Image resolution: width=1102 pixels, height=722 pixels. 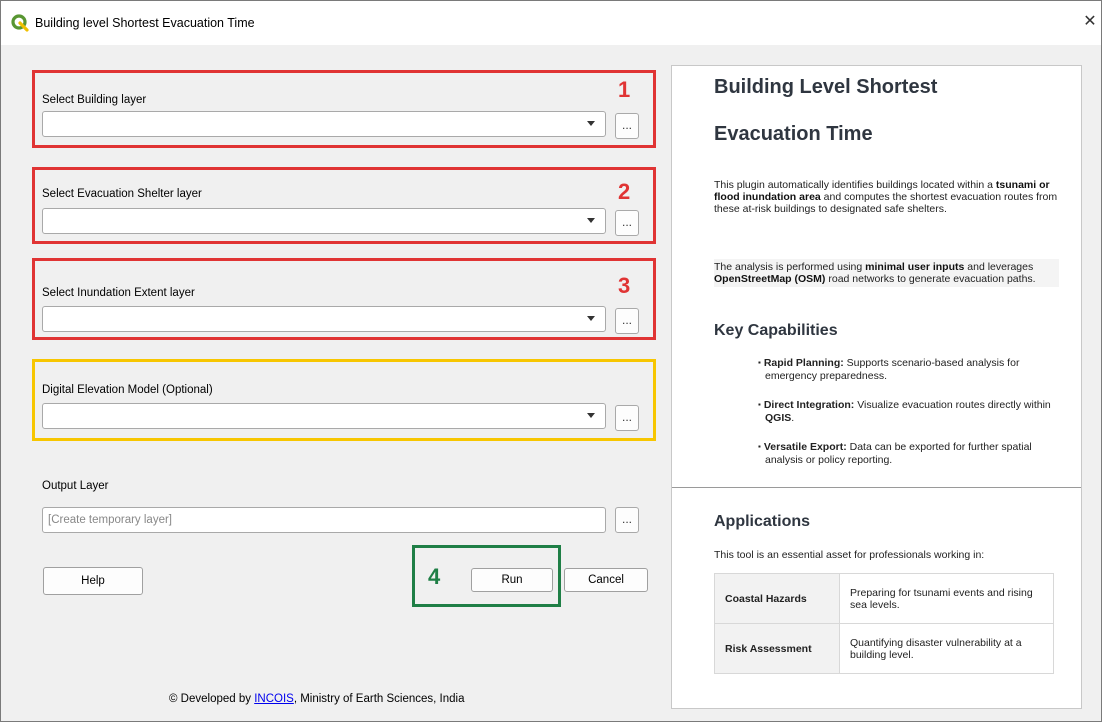 I want to click on annotation-number-1: 1, so click(x=624, y=89).